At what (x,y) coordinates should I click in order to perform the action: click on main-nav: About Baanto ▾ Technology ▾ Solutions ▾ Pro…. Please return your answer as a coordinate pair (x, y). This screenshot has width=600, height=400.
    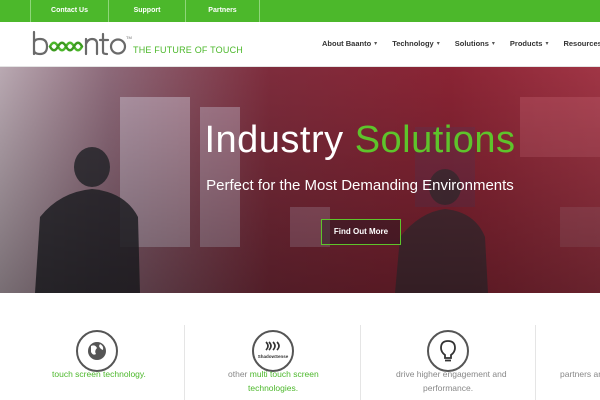
    Looking at the image, I should click on (461, 43).